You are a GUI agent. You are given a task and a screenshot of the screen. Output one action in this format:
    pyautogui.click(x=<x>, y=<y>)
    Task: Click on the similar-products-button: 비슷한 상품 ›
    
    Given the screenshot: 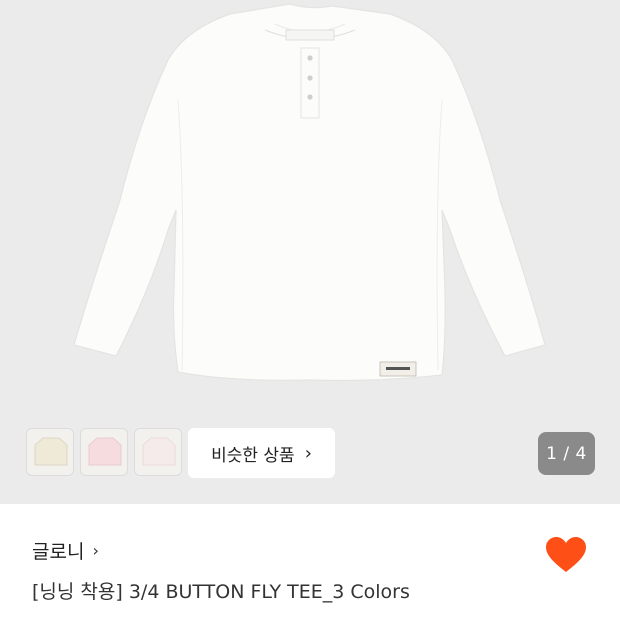 What is the action you would take?
    pyautogui.click(x=261, y=453)
    